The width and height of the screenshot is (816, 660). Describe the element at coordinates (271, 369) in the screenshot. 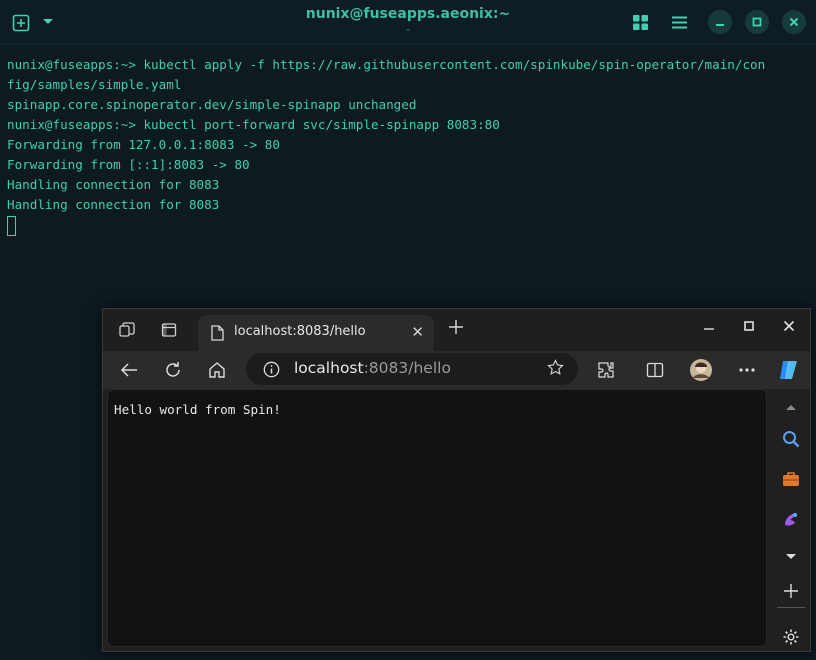

I see `info-icon` at that location.